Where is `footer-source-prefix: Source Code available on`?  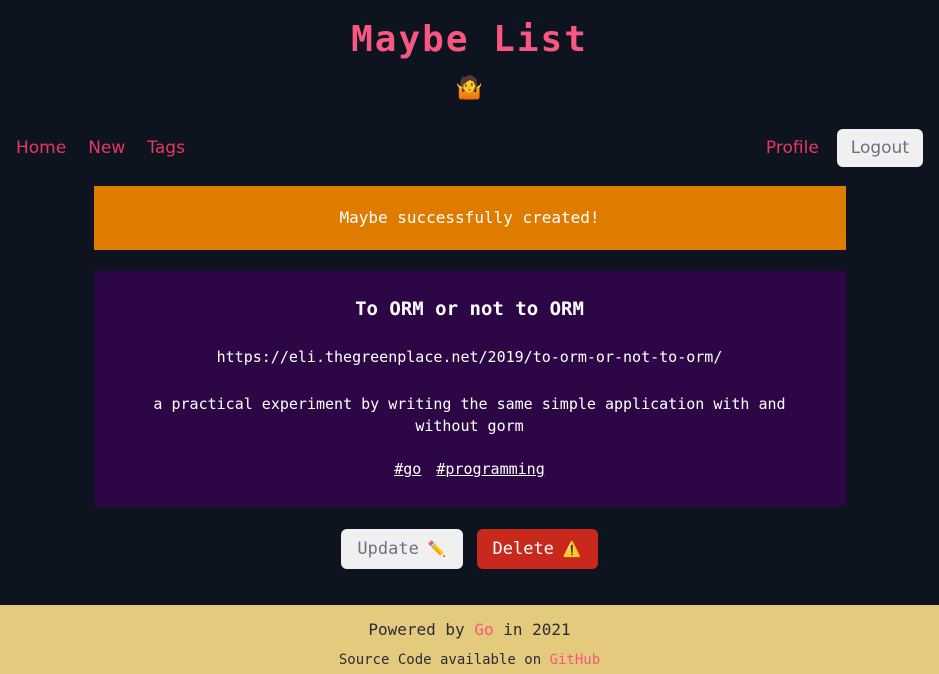 footer-source-prefix: Source Code available on is located at coordinates (444, 660).